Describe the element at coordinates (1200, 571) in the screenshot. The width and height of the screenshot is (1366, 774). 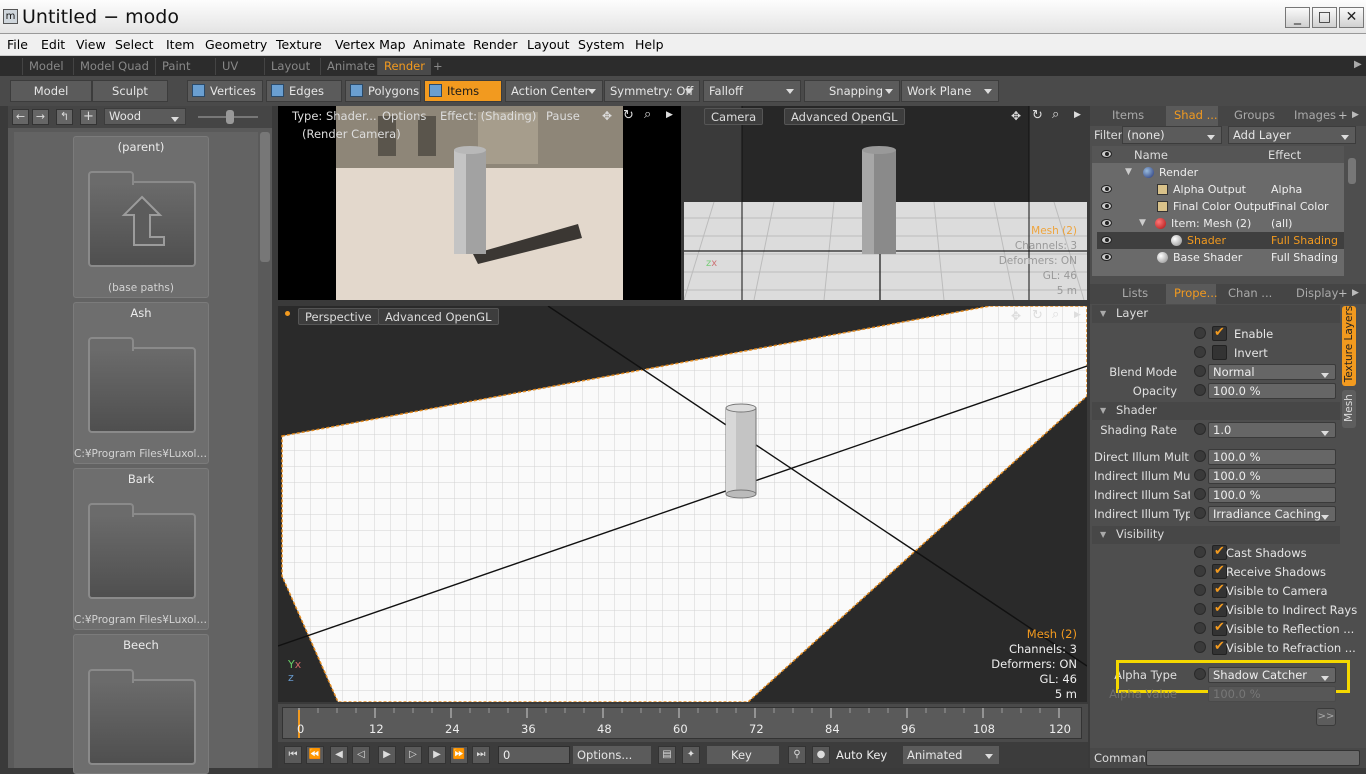
I see `receive-shadows-channel-dot` at that location.